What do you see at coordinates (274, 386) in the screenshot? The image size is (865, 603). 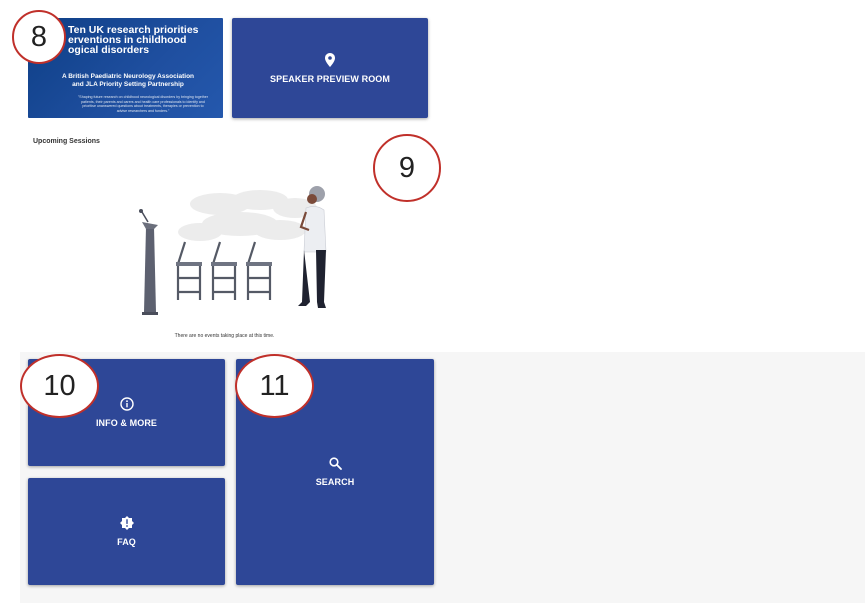 I see `marker-11: 11` at bounding box center [274, 386].